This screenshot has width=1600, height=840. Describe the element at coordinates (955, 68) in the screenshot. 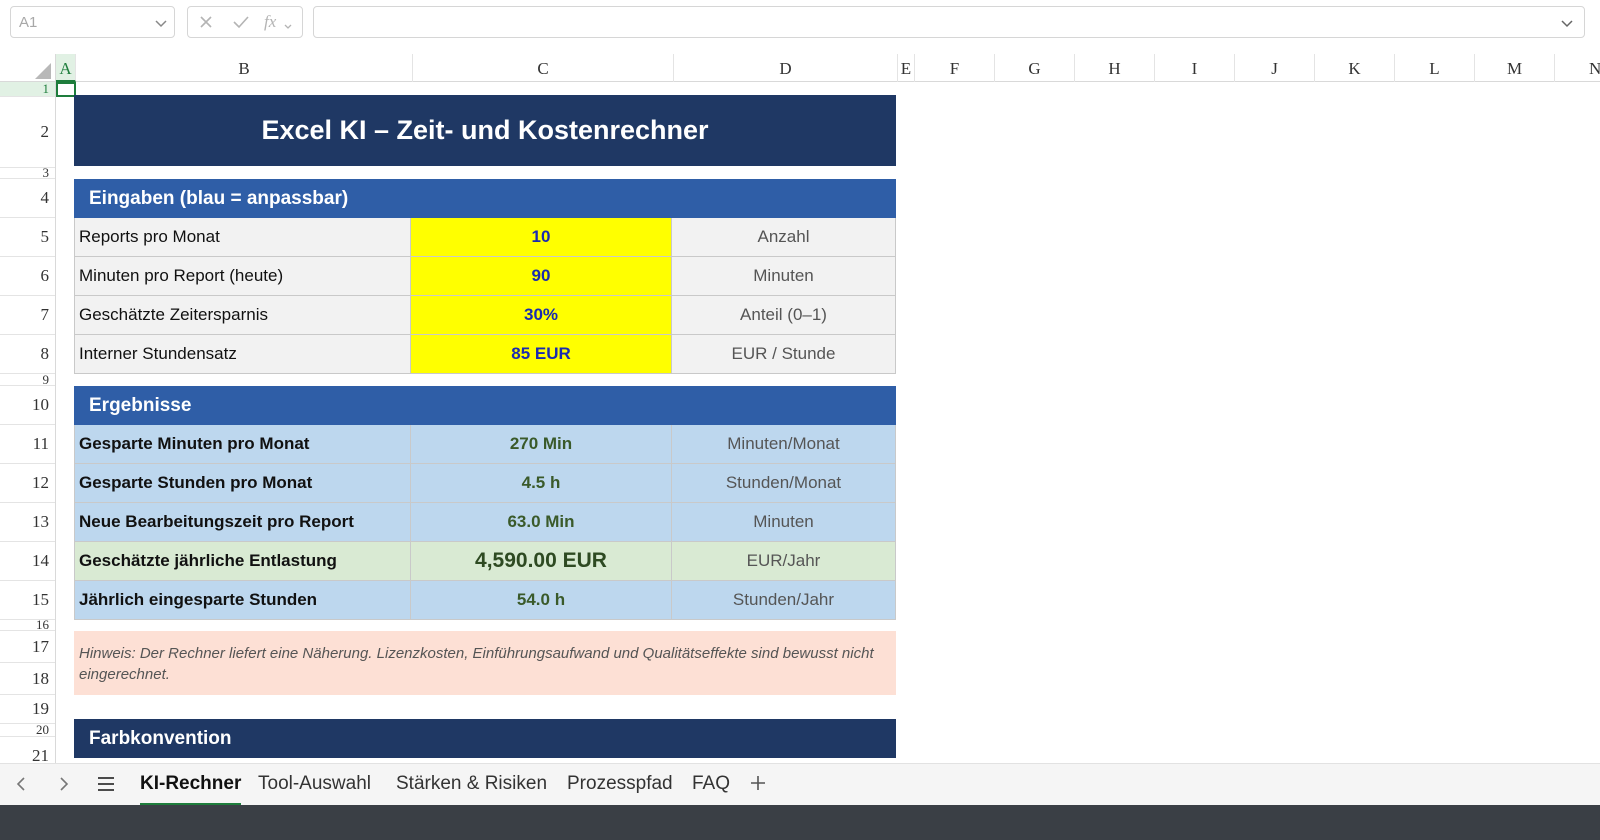

I see `column-header-f: F` at that location.